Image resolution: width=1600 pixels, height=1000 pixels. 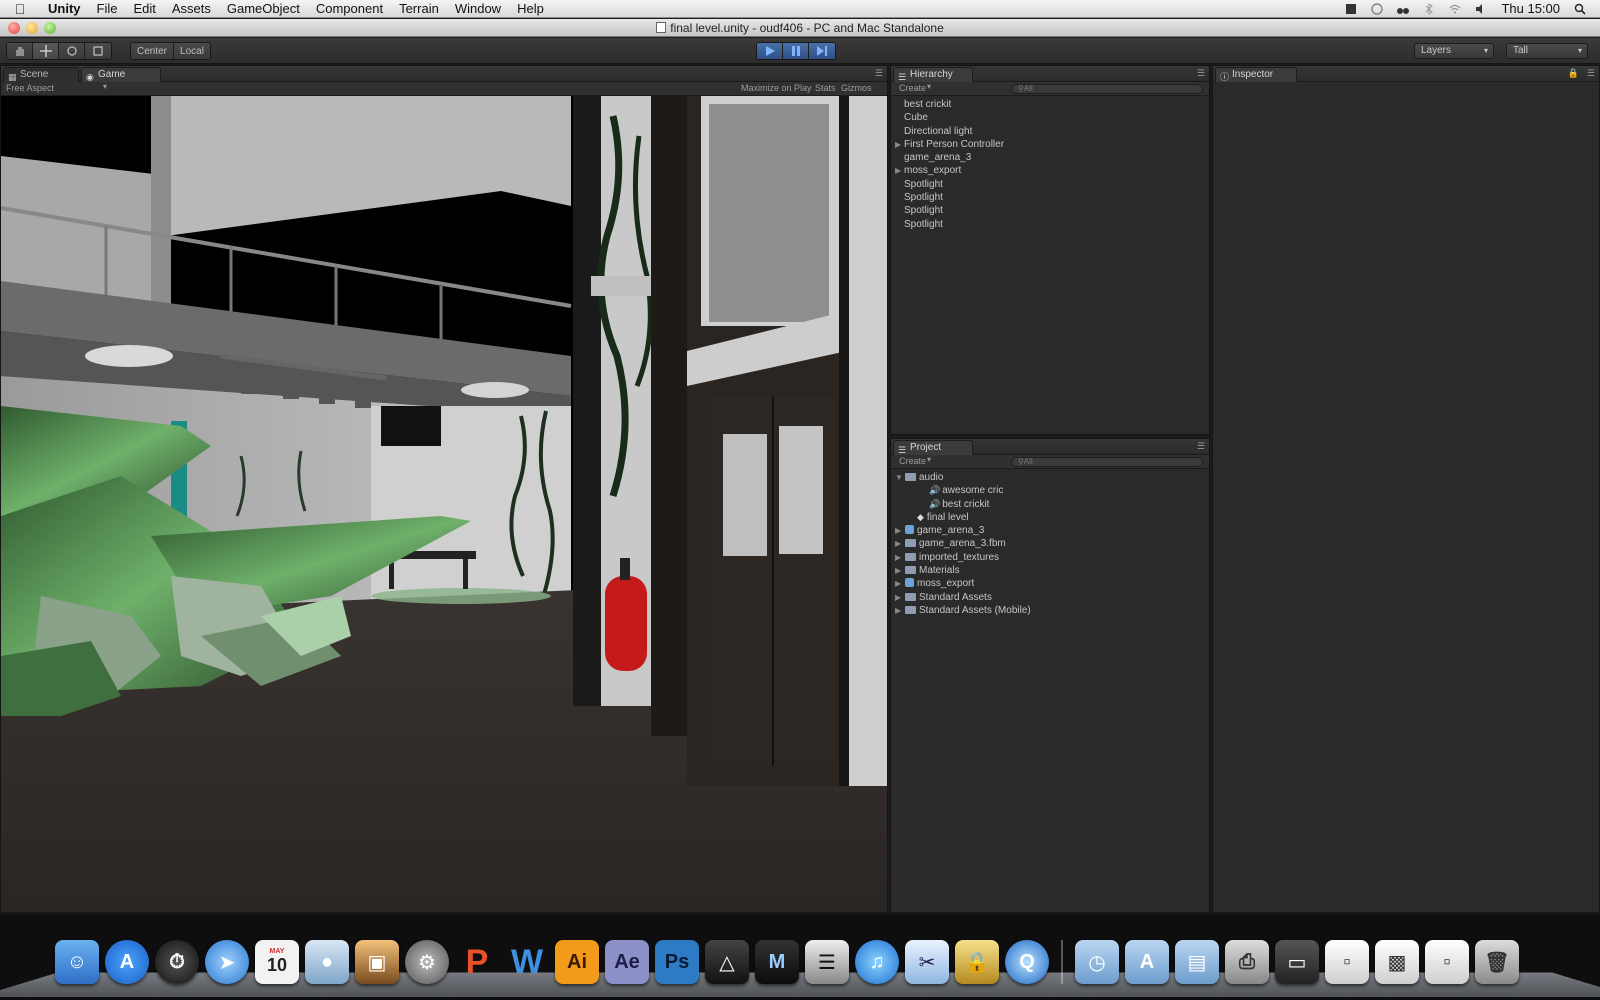 What do you see at coordinates (121, 74) in the screenshot?
I see `tab-game: ◉ Game` at bounding box center [121, 74].